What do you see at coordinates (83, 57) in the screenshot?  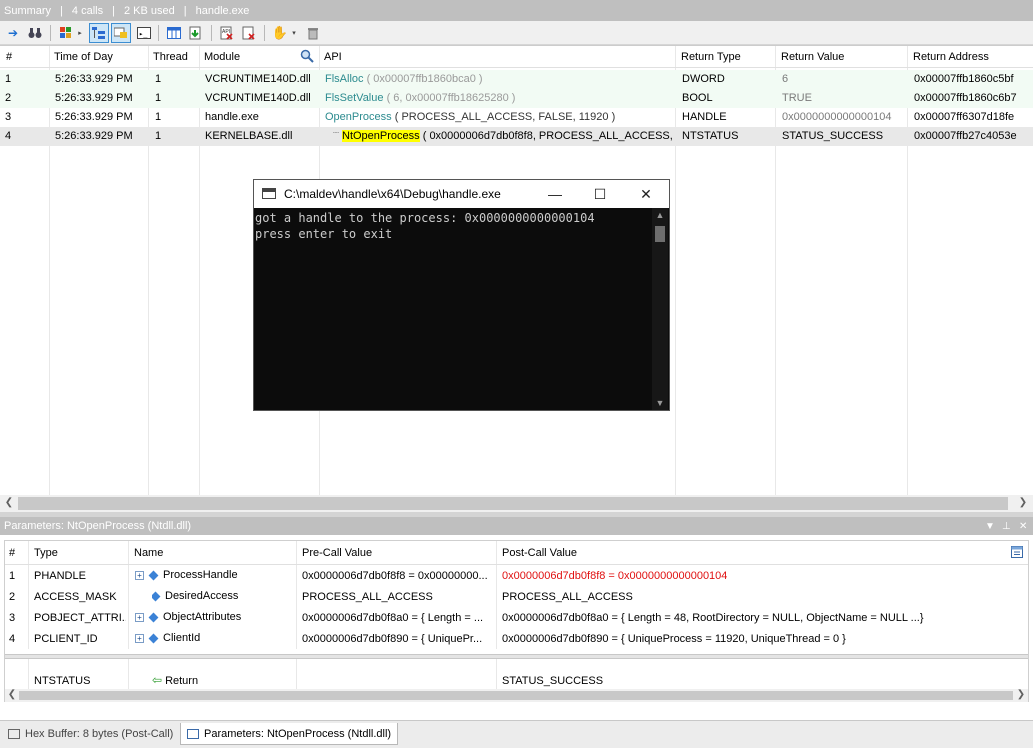 I see `col-header-time: Time of Day` at bounding box center [83, 57].